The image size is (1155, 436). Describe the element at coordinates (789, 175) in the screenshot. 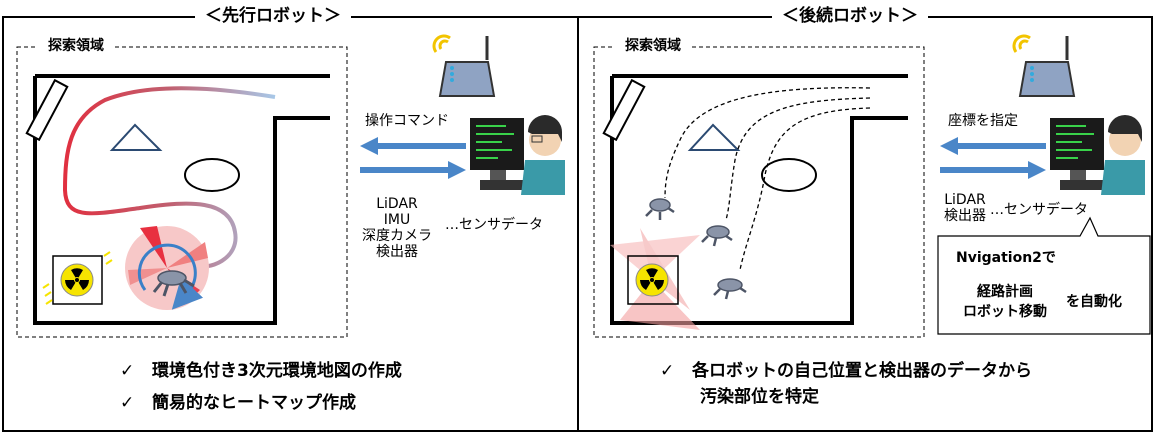

I see `right-ellipse-obstacle` at that location.